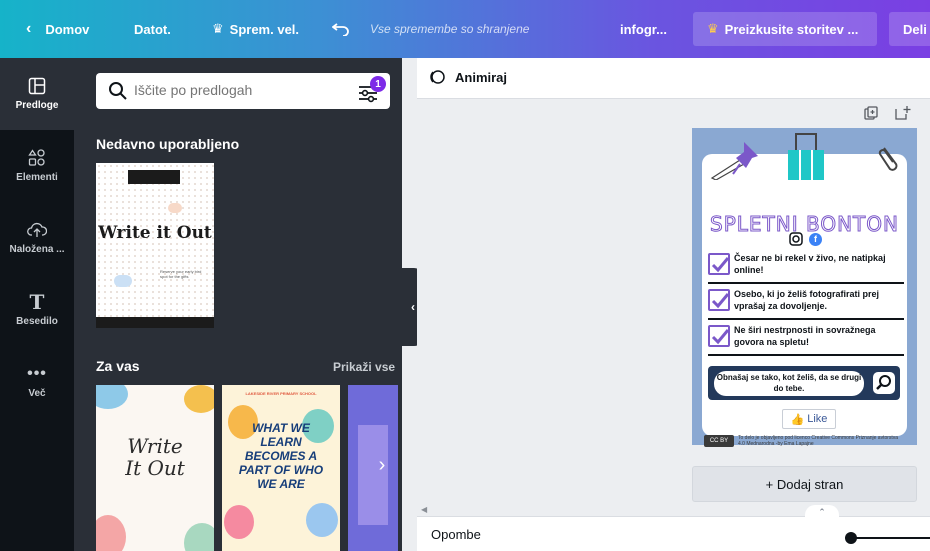  I want to click on add-page-button: + Dodaj stran, so click(804, 484).